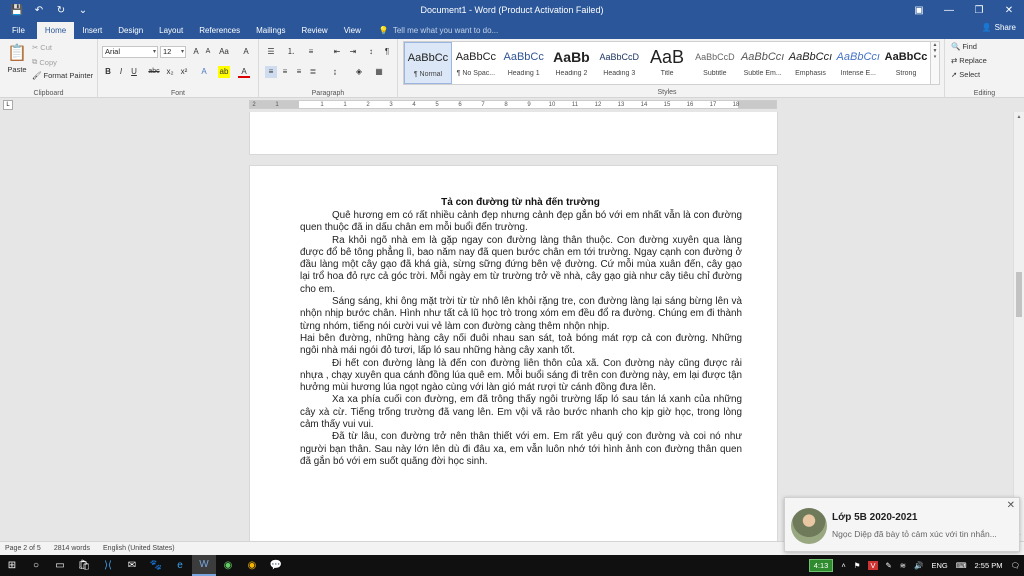 The image size is (1024, 576). What do you see at coordinates (1018, 326) in the screenshot?
I see `vertical-scrollbar: ▲ ▼` at bounding box center [1018, 326].